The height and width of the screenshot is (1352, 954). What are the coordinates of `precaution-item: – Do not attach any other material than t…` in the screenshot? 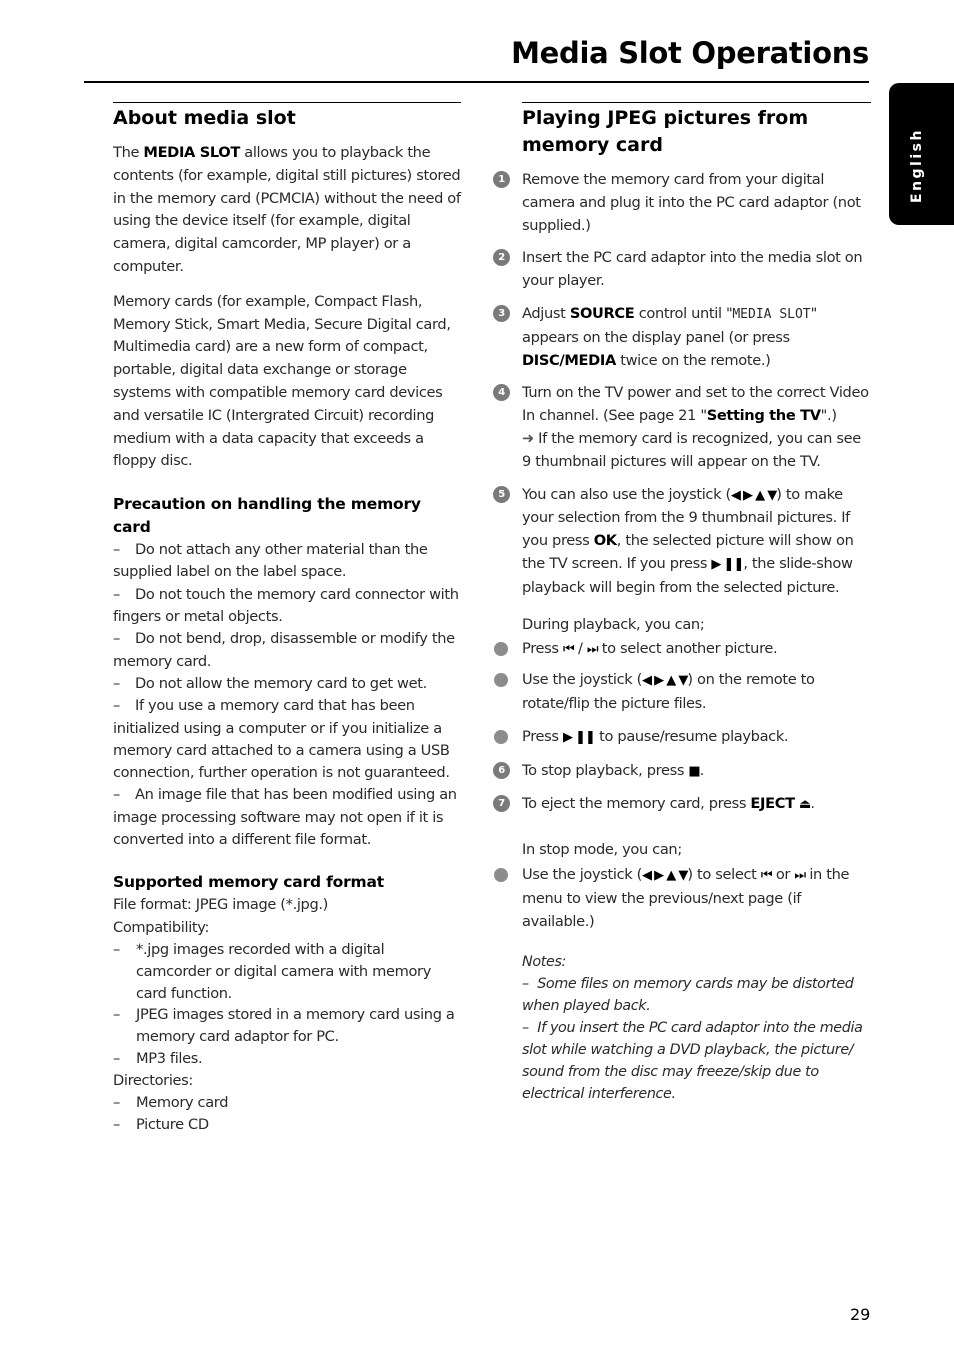 It's located at (270, 561).